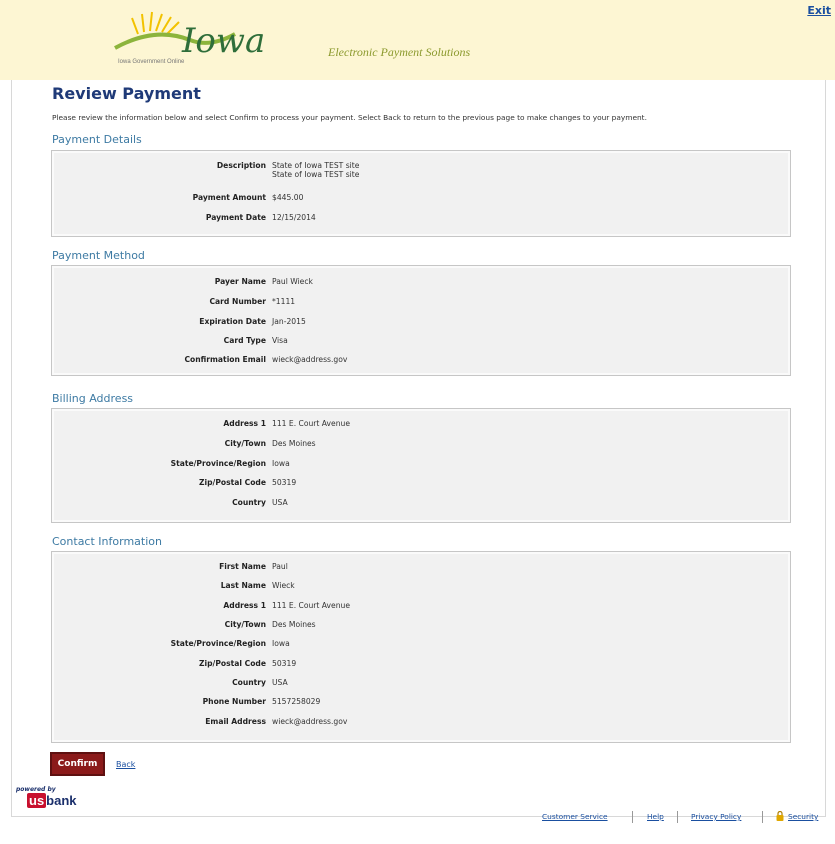  I want to click on customer-service-link: Customer Service, so click(575, 816).